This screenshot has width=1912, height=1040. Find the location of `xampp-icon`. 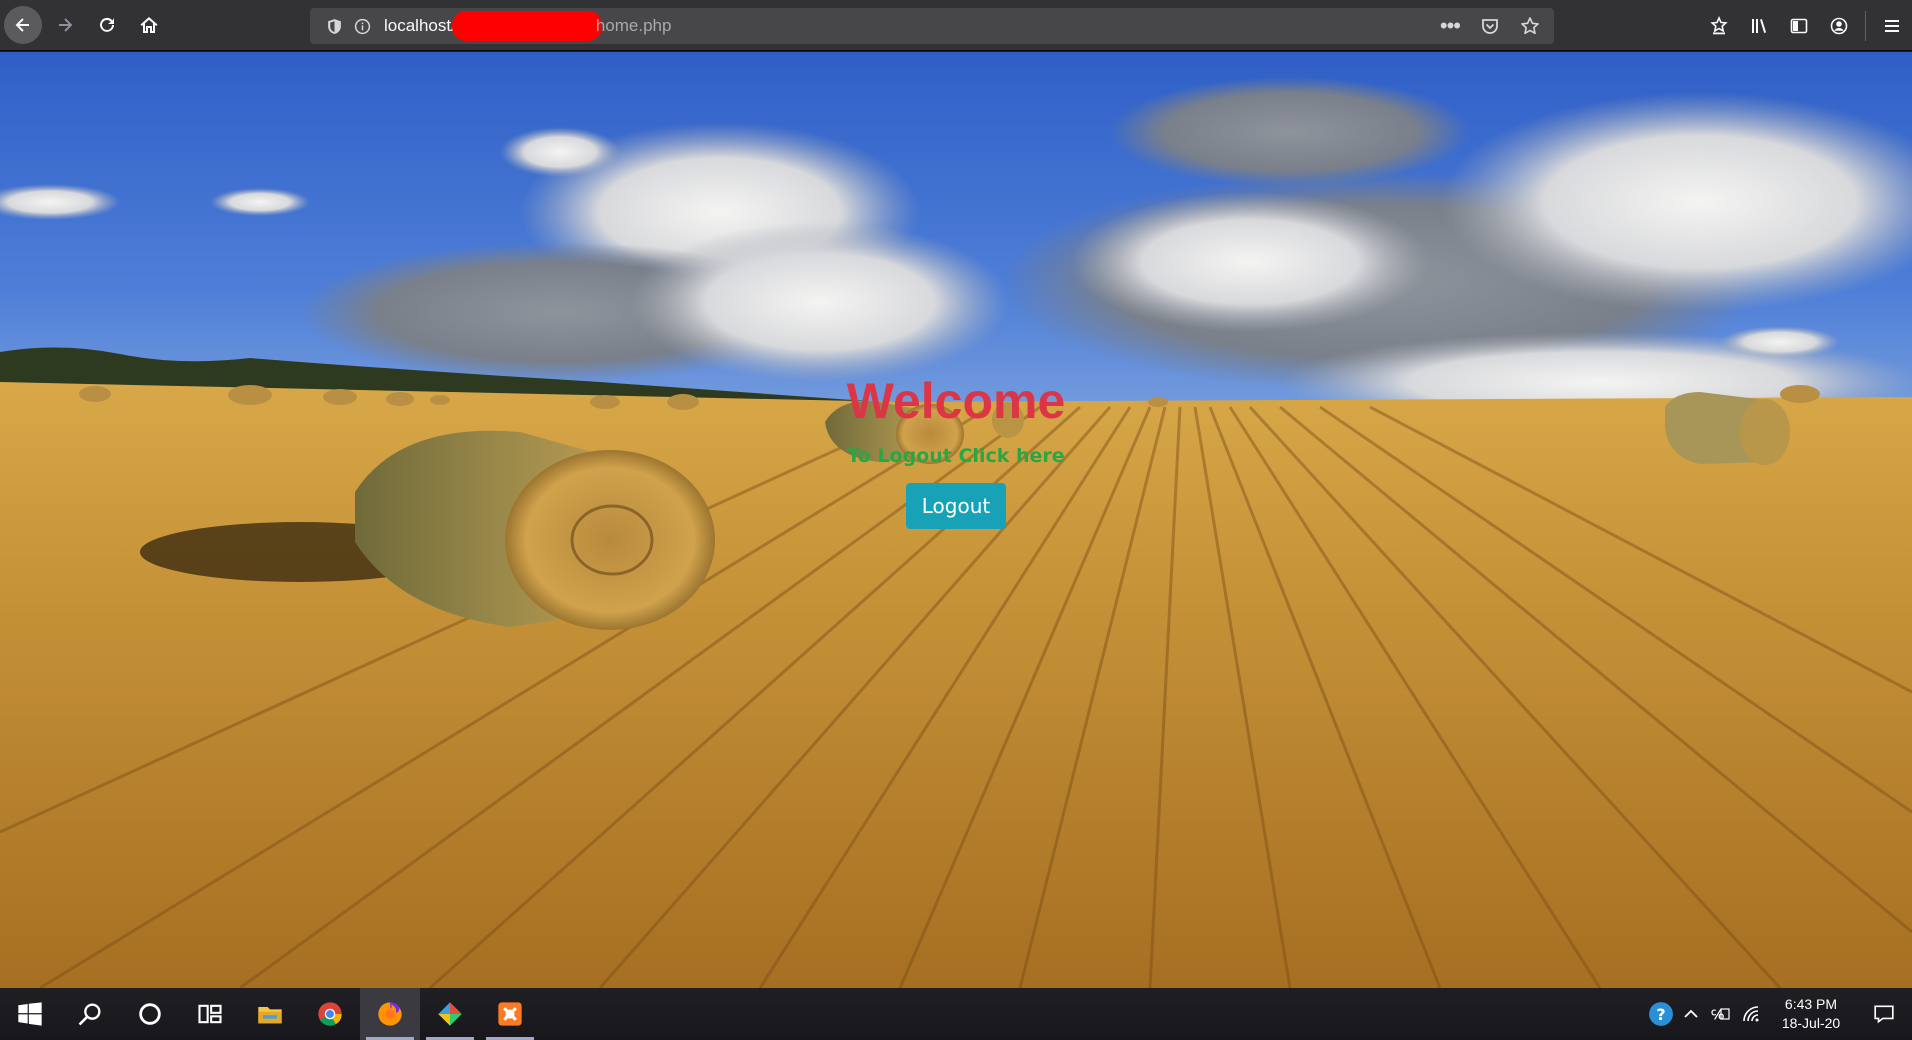

xampp-icon is located at coordinates (510, 1014).